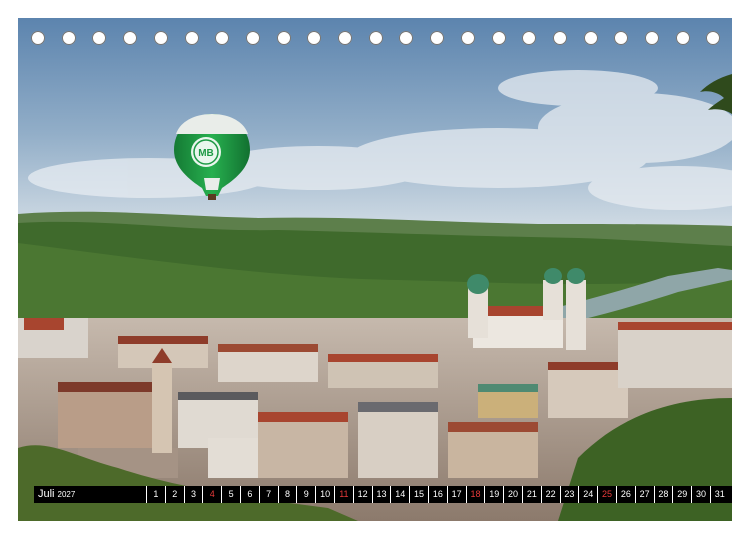  What do you see at coordinates (230, 494) in the screenshot?
I see `day-5: 5` at bounding box center [230, 494].